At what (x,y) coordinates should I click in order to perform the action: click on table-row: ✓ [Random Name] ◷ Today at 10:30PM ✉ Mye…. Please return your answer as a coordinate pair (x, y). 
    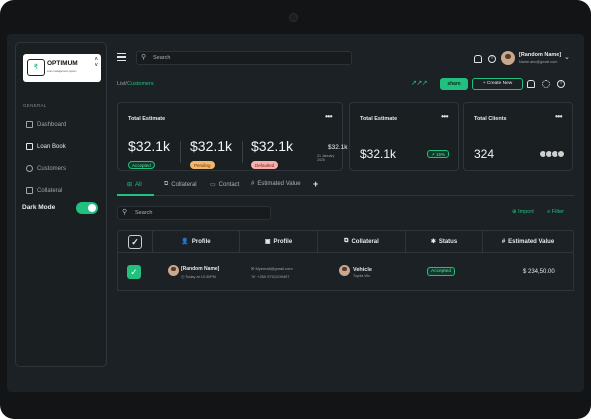
    Looking at the image, I should click on (345, 272).